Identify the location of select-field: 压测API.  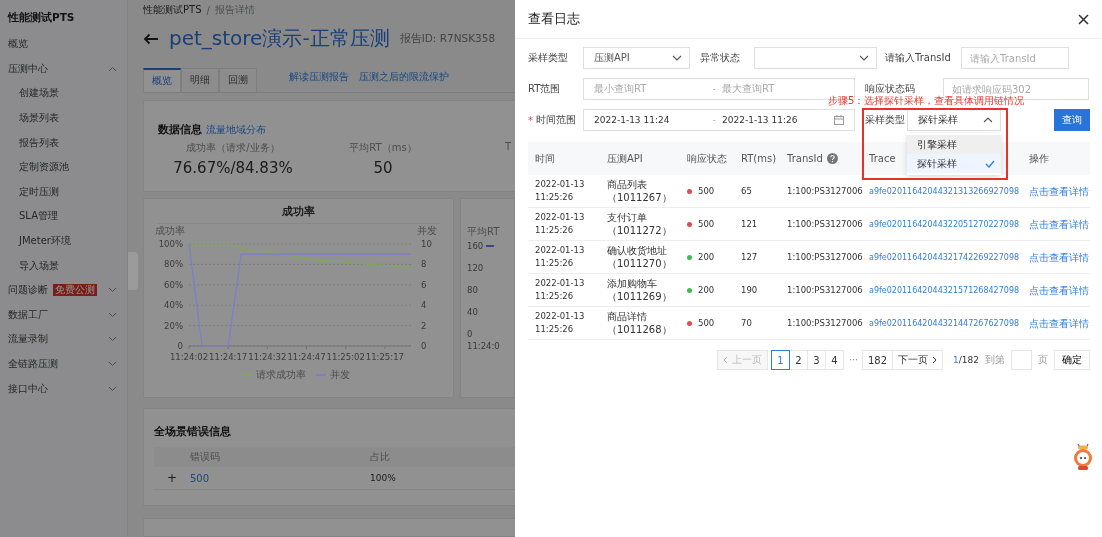
(636, 58).